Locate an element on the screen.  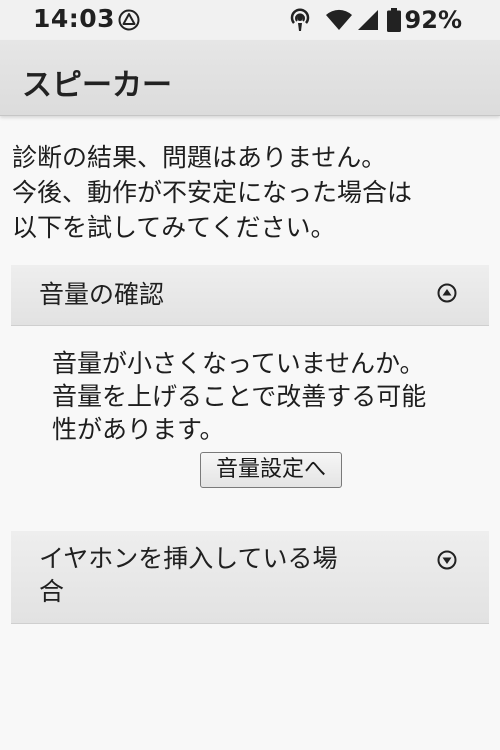
hotspot-icon is located at coordinates (299, 19).